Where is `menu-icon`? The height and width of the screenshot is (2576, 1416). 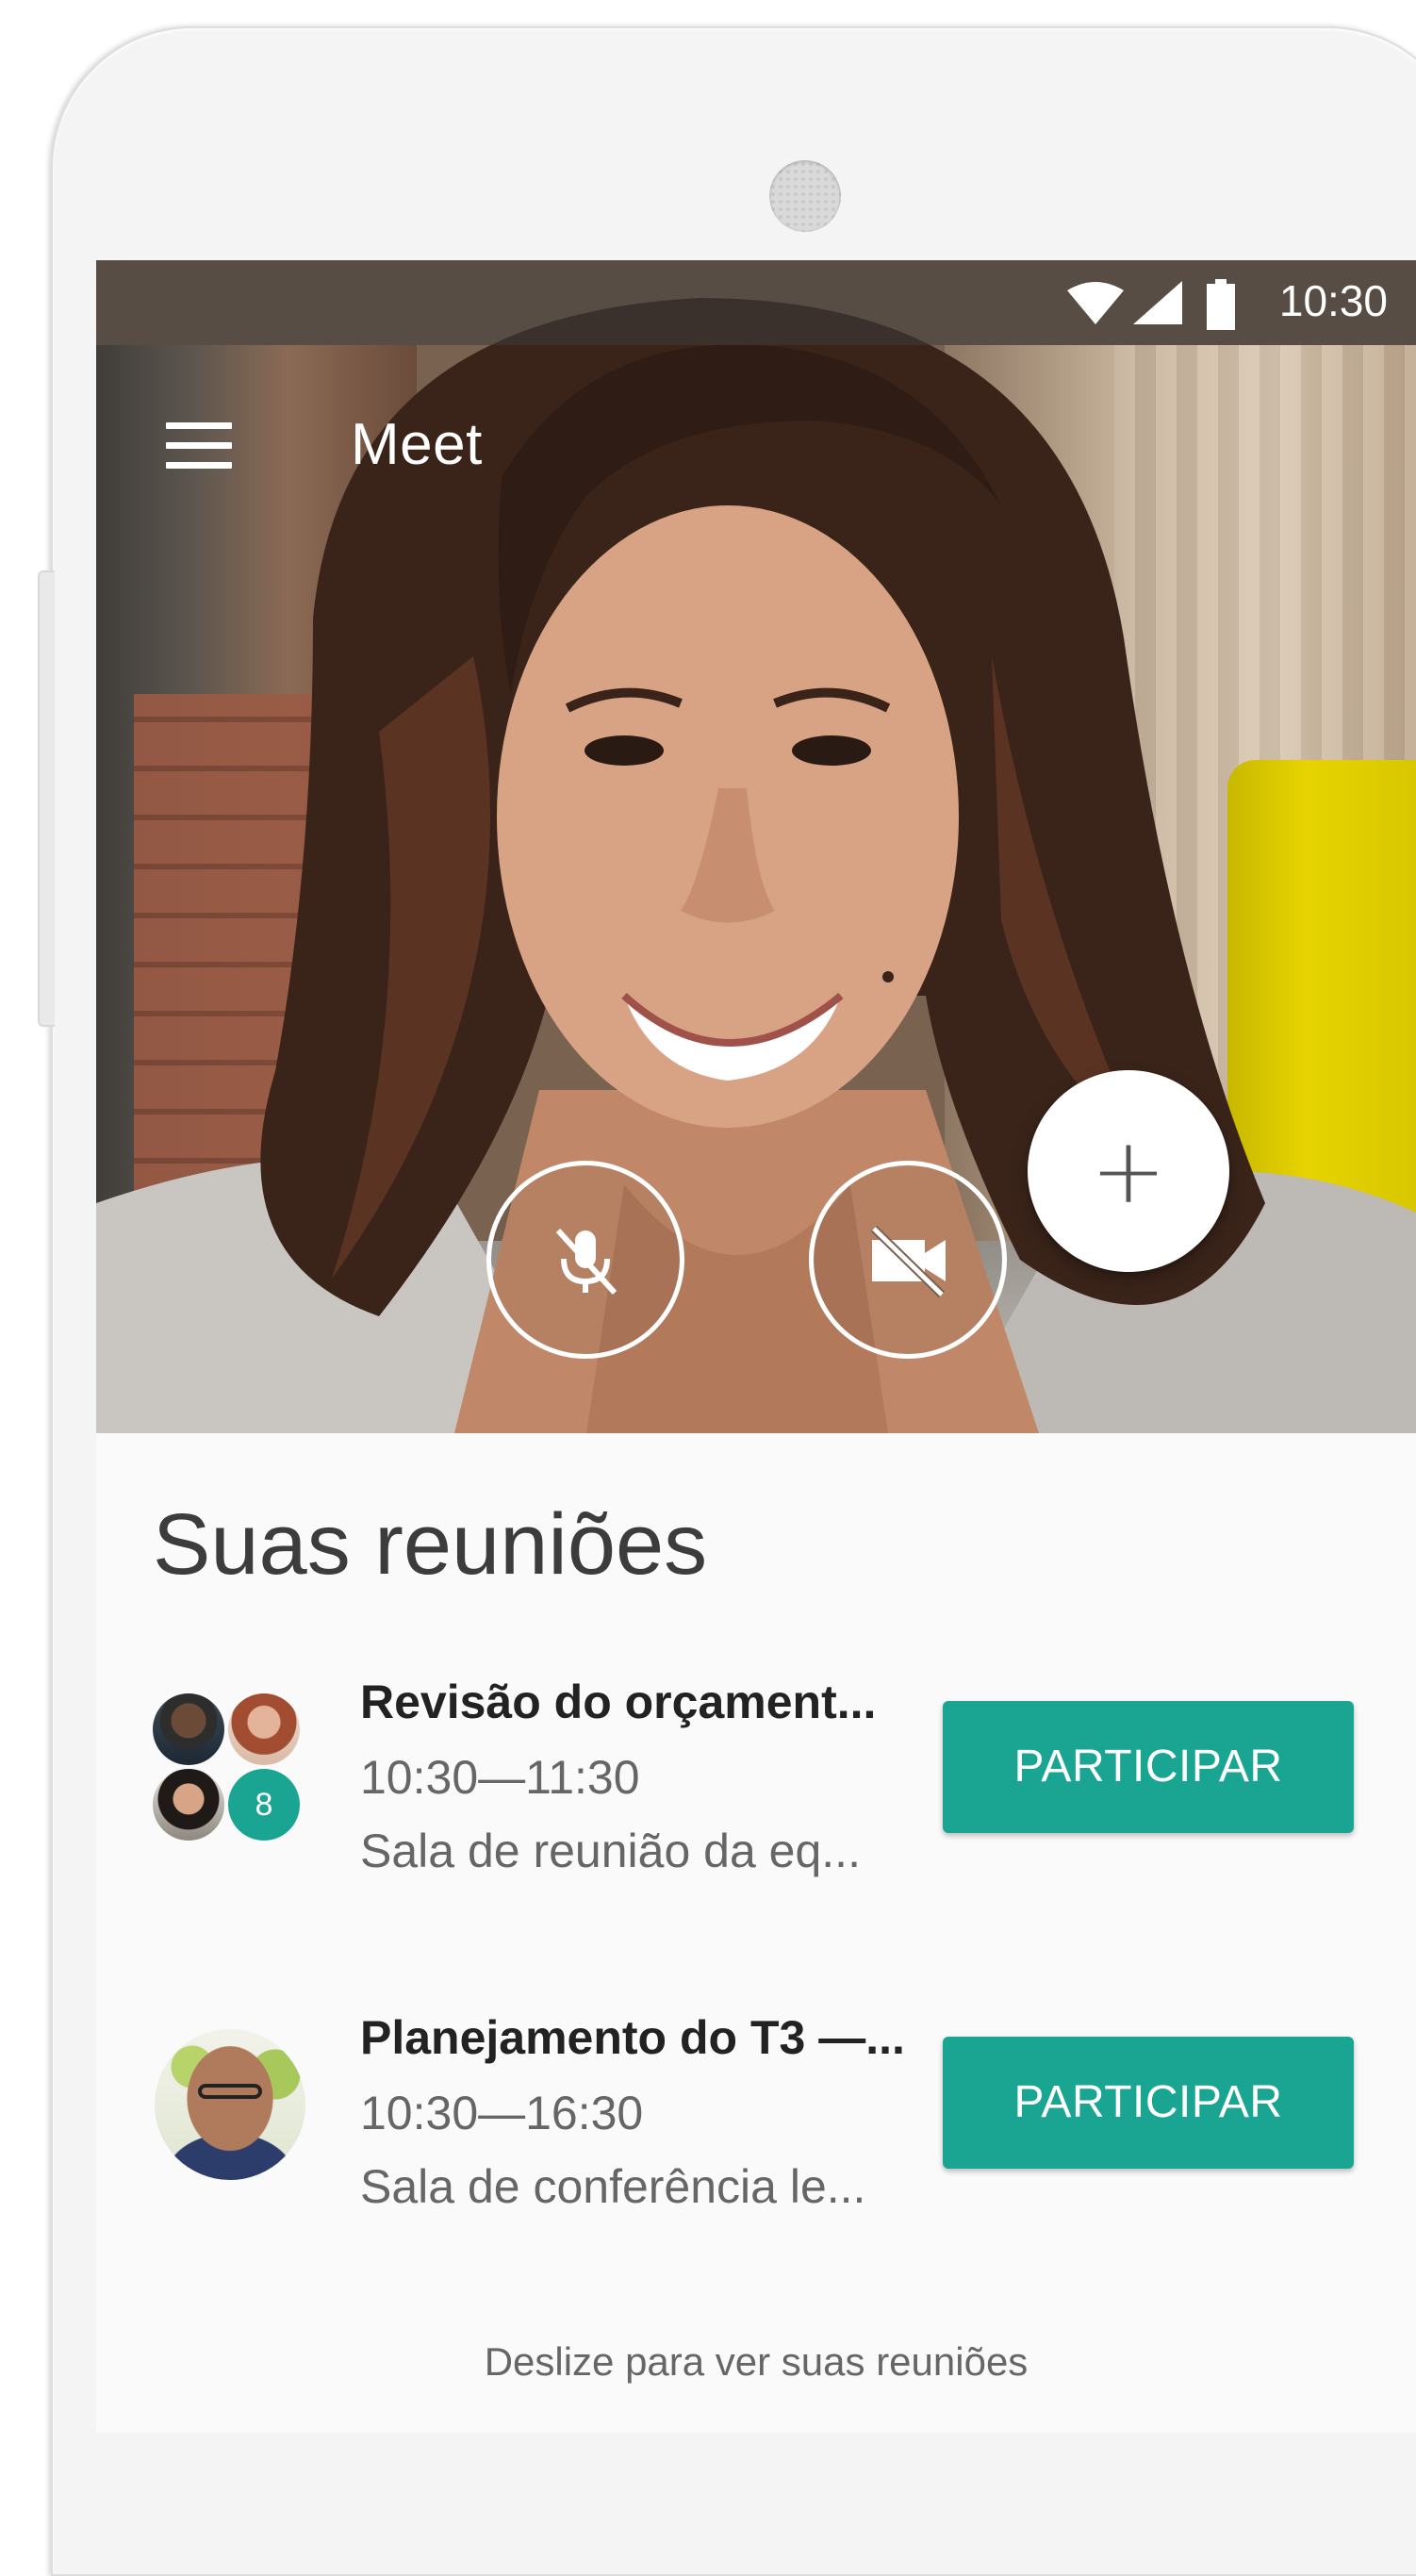
menu-icon is located at coordinates (199, 447).